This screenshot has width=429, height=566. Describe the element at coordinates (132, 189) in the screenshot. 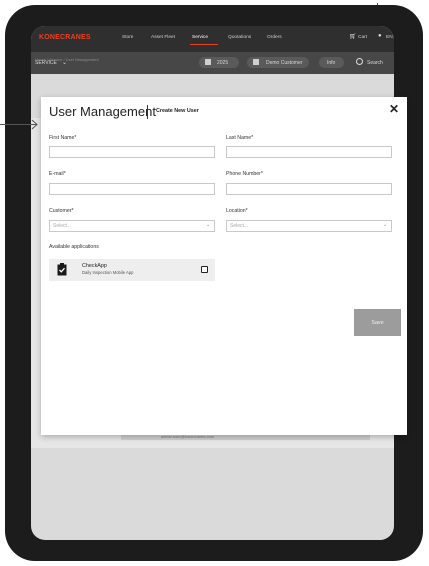

I see `email-input` at that location.